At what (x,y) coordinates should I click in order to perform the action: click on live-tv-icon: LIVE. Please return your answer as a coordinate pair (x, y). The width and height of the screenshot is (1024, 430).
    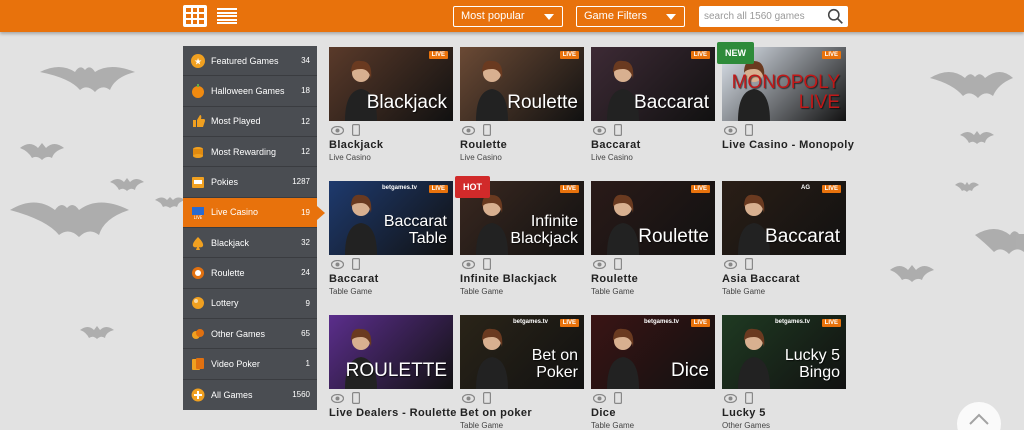
    Looking at the image, I should click on (198, 213).